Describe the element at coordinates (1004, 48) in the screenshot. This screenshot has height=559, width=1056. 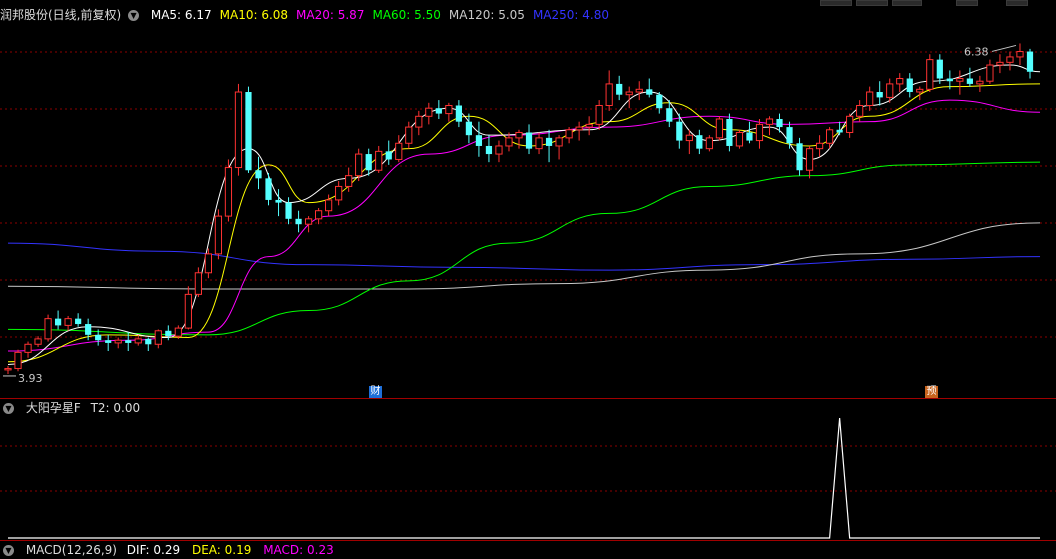
I see `high-pointer` at that location.